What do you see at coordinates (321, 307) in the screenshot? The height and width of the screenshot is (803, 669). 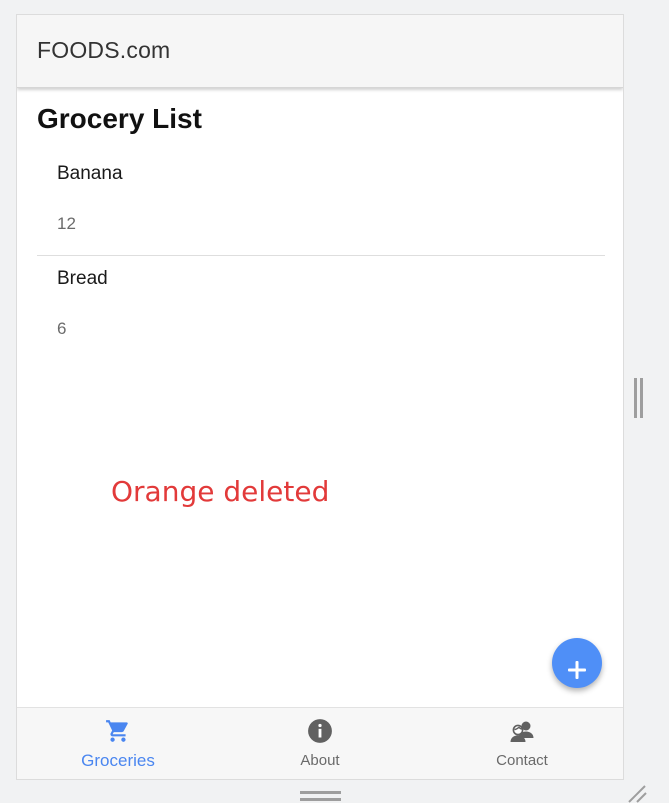 I see `list-item: Bread 6` at bounding box center [321, 307].